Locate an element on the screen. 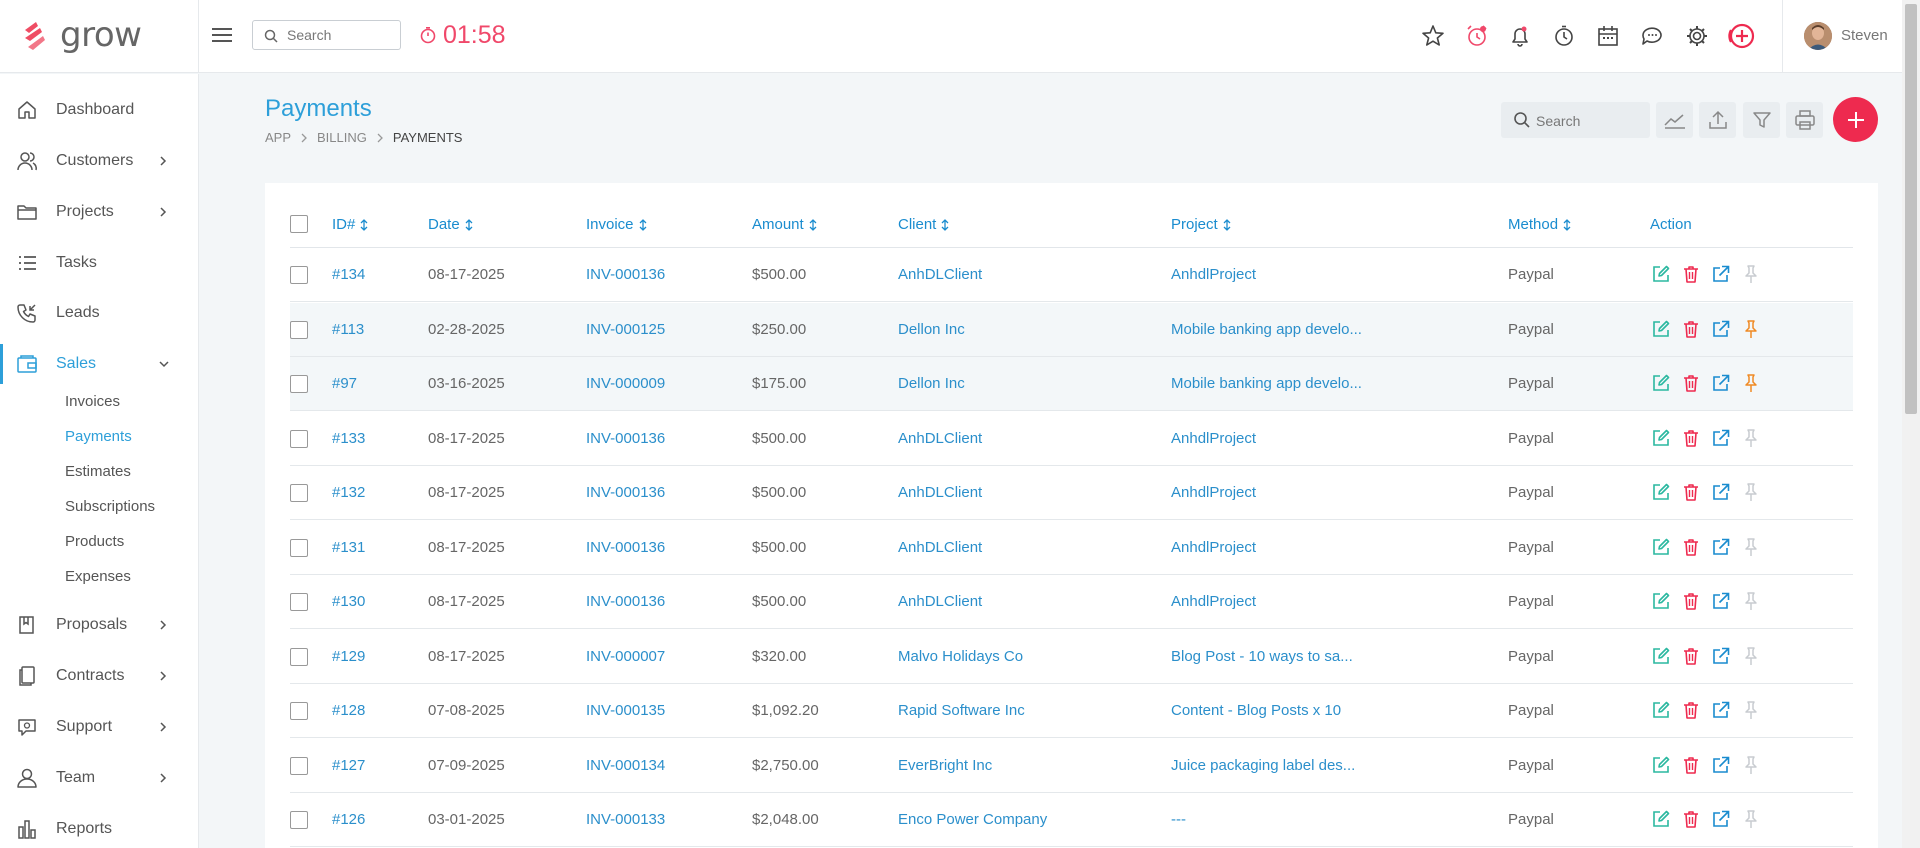 This screenshot has height=848, width=1920. payment-id-link: #127 is located at coordinates (348, 765).